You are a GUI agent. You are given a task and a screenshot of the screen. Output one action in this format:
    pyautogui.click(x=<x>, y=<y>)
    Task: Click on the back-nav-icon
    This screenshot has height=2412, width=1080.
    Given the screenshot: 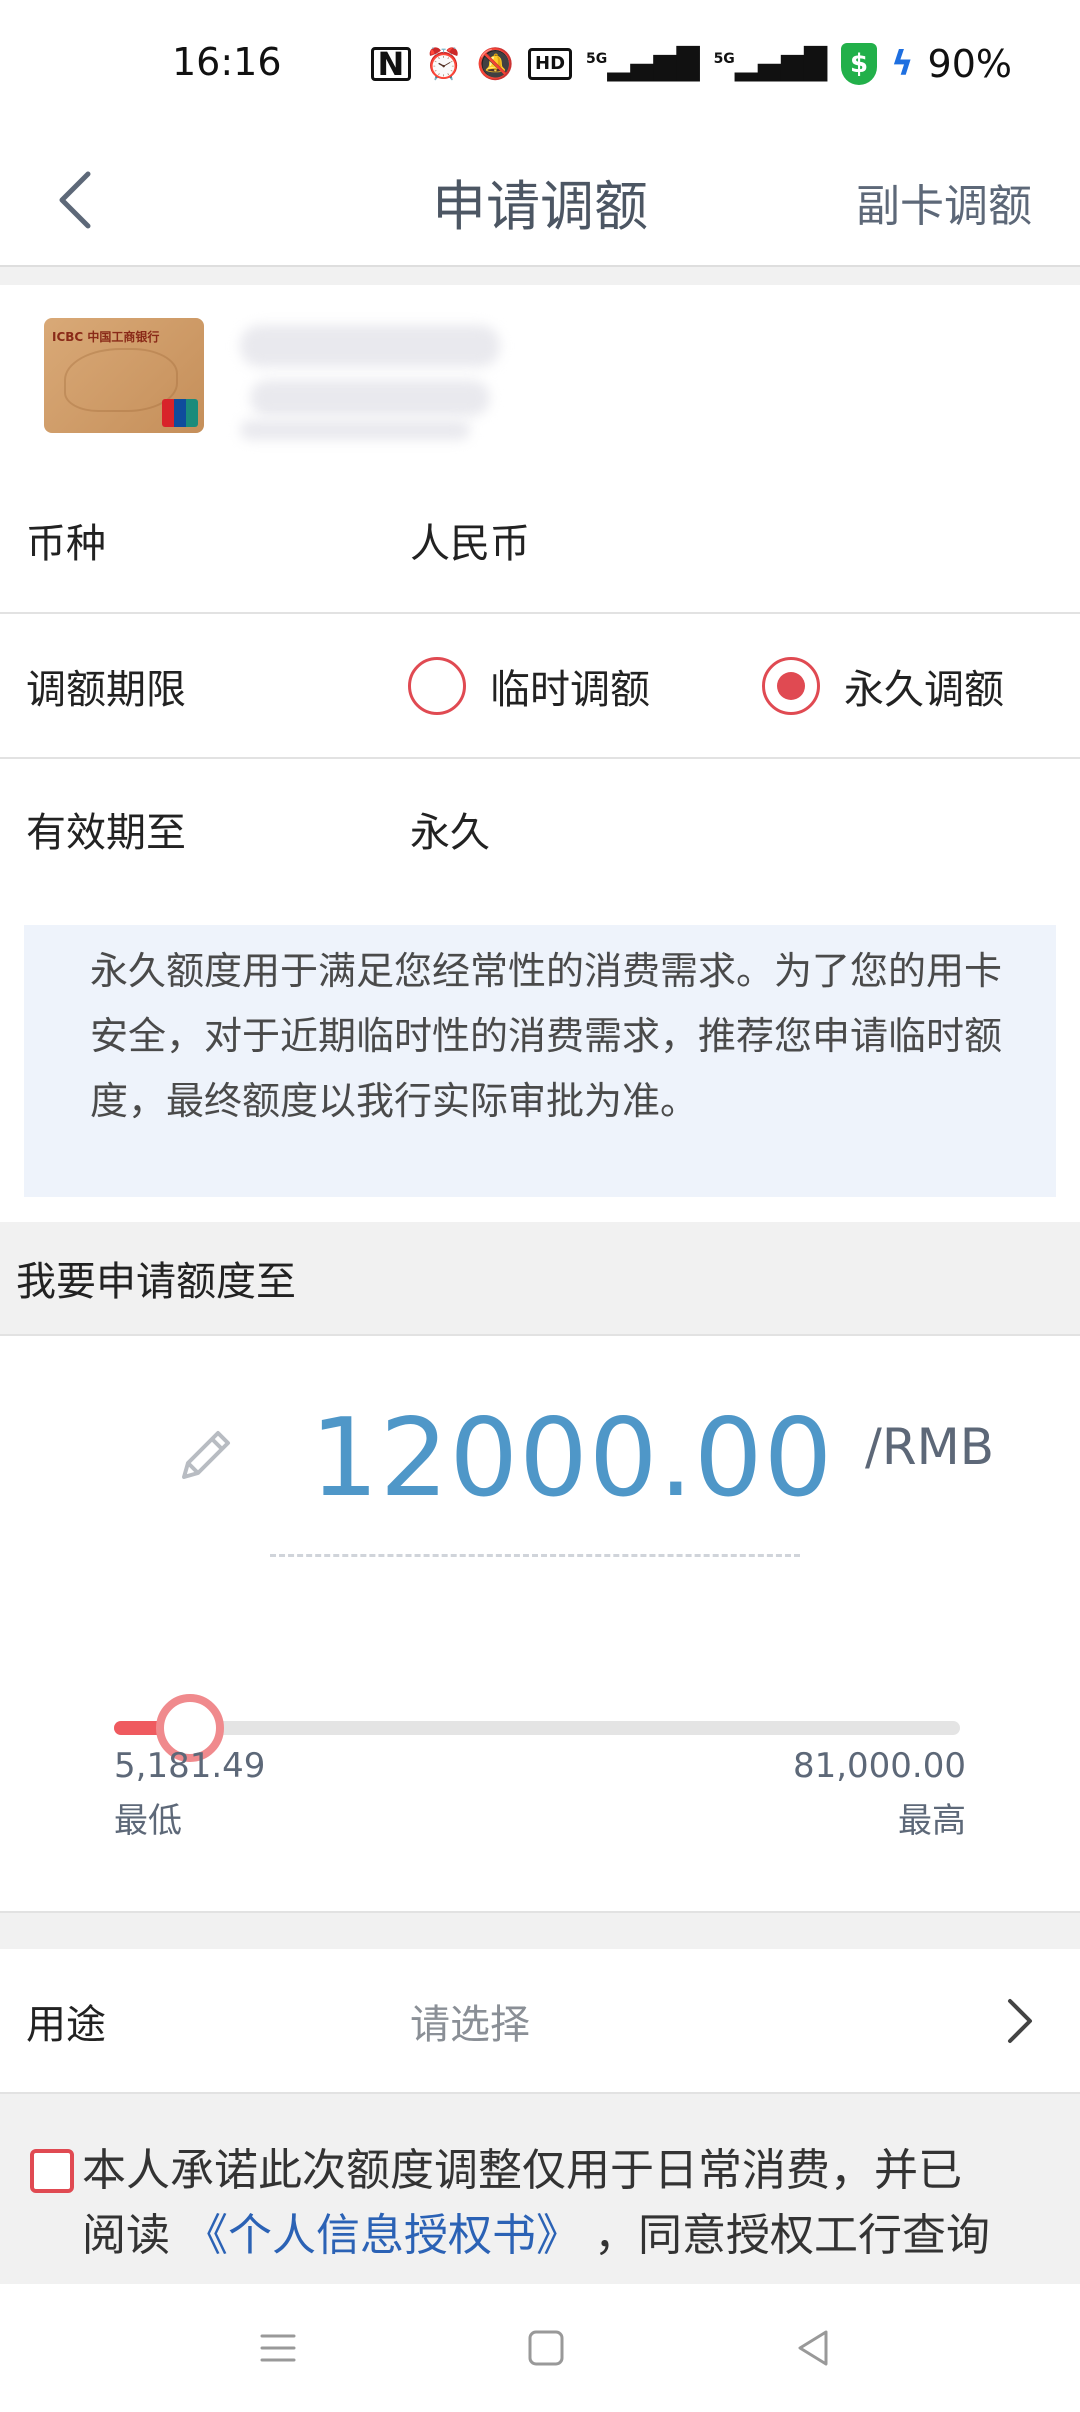 What is the action you would take?
    pyautogui.click(x=814, y=2348)
    